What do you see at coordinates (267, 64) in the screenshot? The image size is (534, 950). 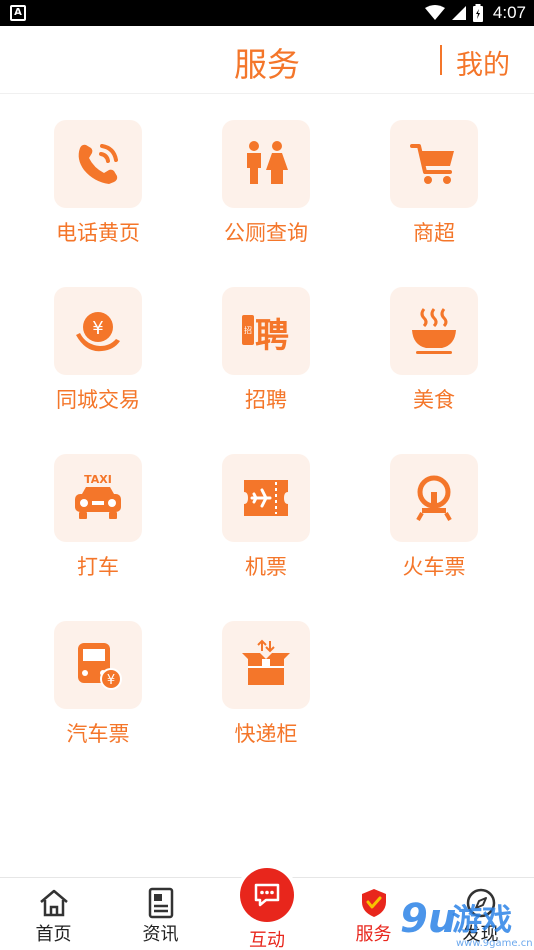 I see `page-title: 服务` at bounding box center [267, 64].